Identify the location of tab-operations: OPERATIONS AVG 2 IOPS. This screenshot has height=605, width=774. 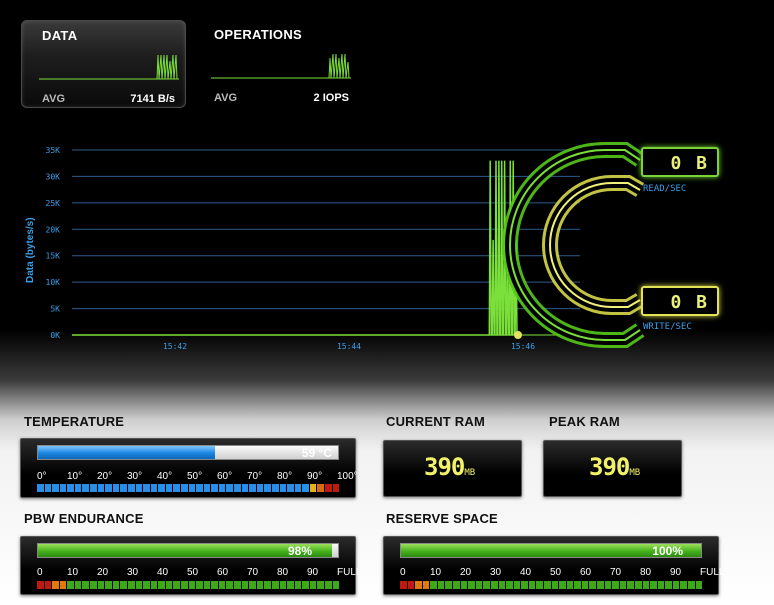
(276, 64).